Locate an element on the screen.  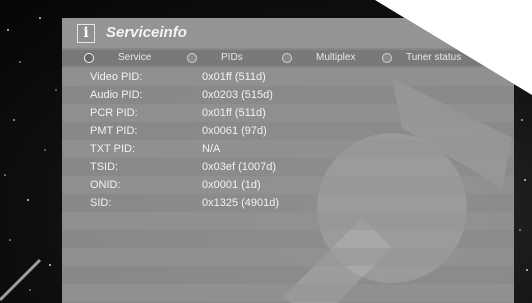
info-row-txt-pid: TXT PID: N/A is located at coordinates (288, 149).